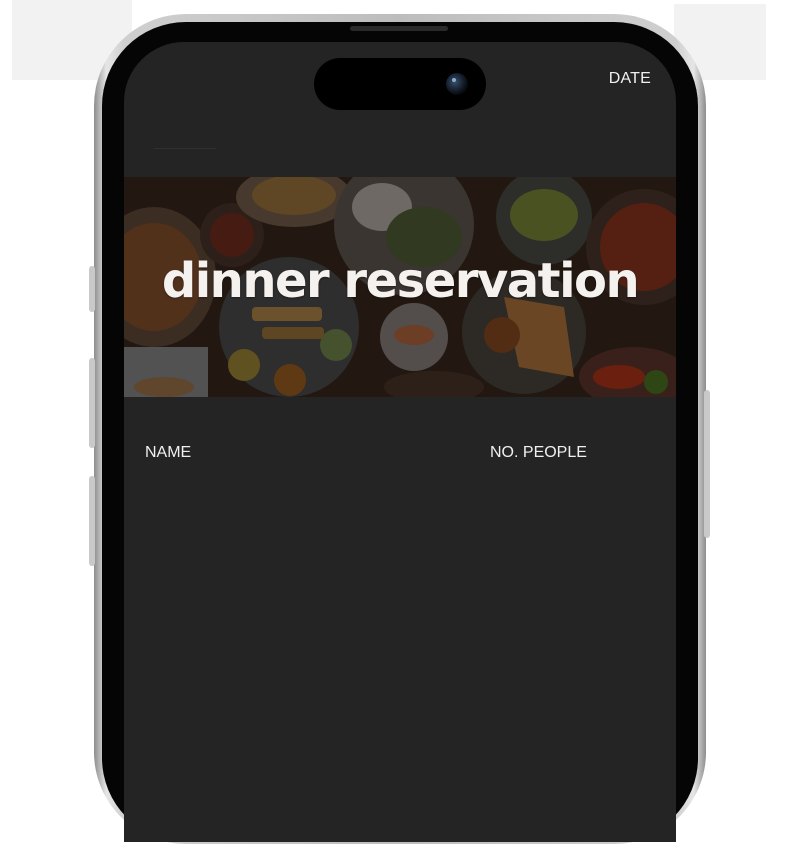 The width and height of the screenshot is (800, 844). What do you see at coordinates (538, 453) in the screenshot?
I see `people-count-field-label: NO. PEOPLE` at bounding box center [538, 453].